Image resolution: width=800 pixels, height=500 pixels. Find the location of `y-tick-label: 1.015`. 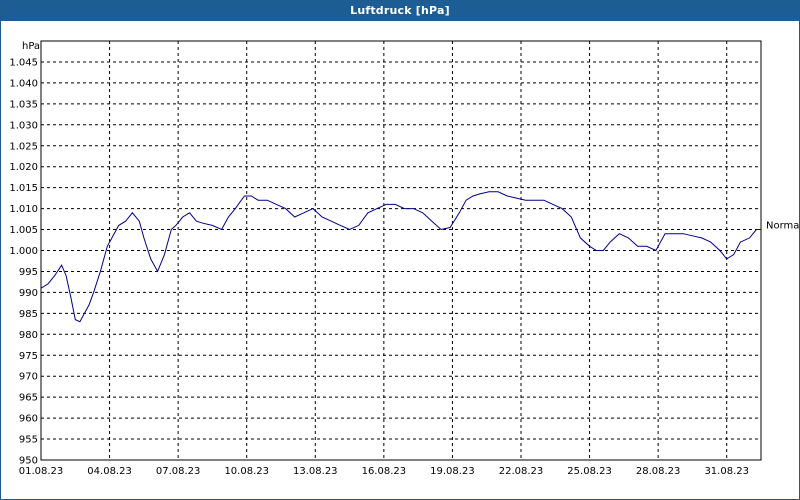

y-tick-label: 1.015 is located at coordinates (23, 188).